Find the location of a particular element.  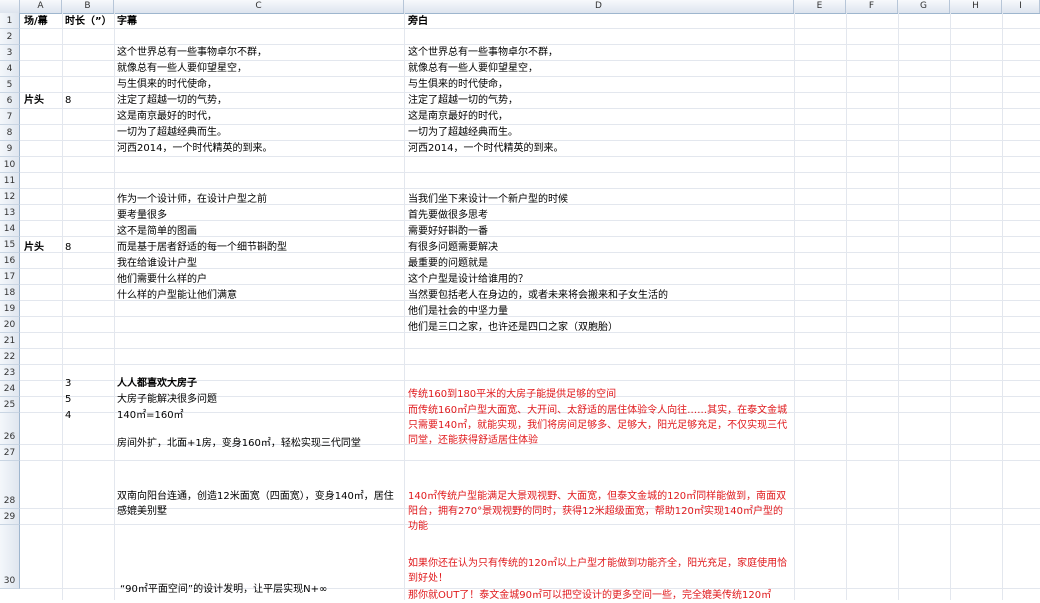

column-header-e: E is located at coordinates (820, 6).